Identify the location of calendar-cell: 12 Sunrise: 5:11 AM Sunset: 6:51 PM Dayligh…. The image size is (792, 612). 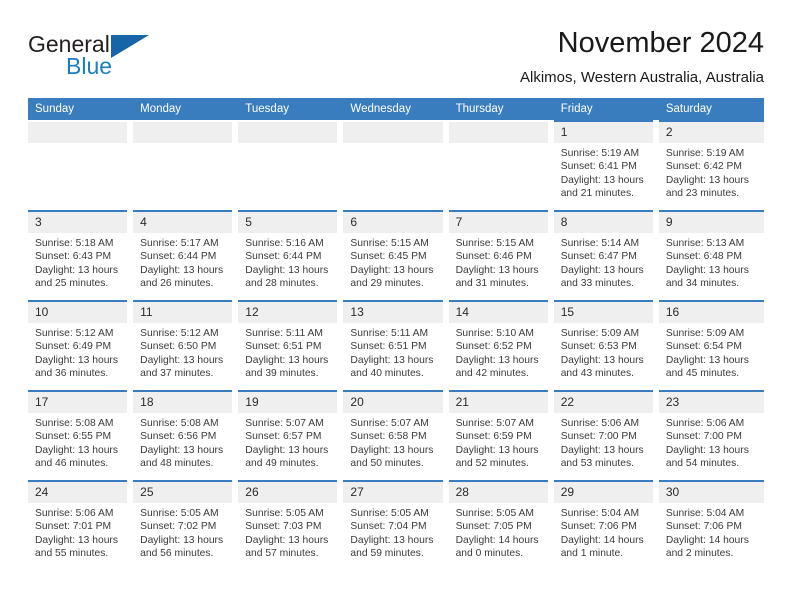
(290, 345).